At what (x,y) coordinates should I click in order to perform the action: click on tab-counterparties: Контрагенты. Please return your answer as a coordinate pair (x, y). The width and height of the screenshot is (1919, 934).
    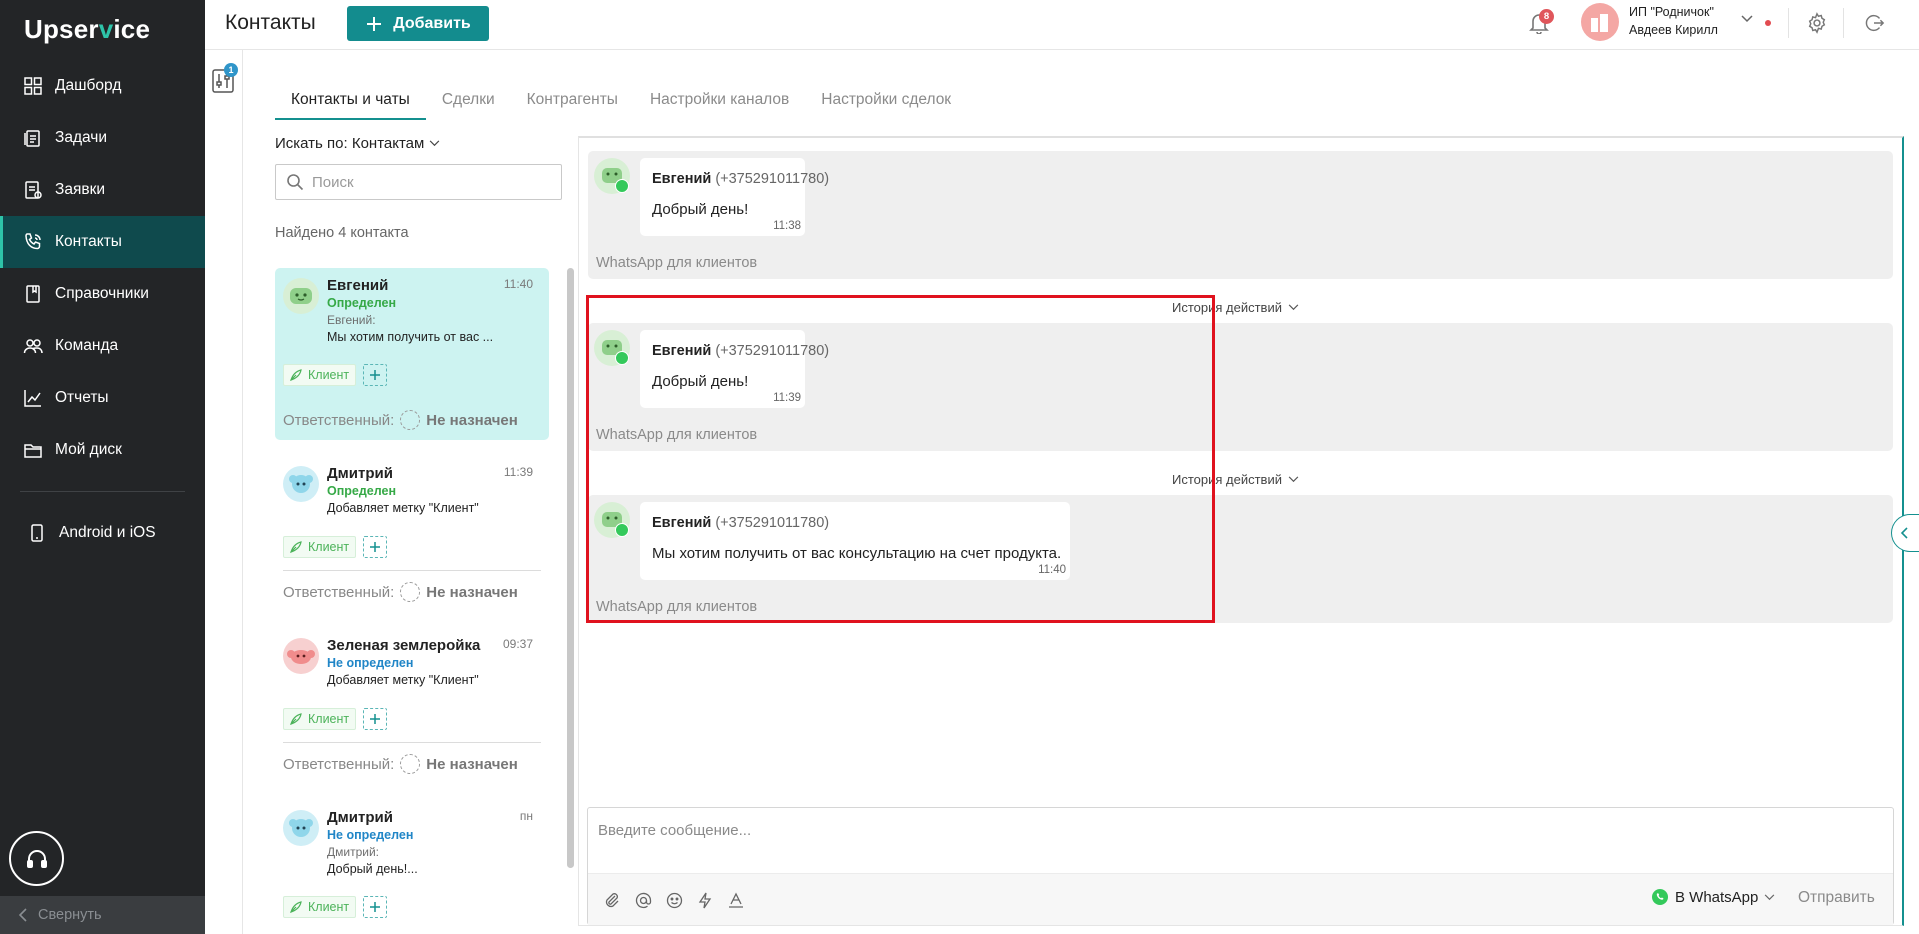
    Looking at the image, I should click on (572, 101).